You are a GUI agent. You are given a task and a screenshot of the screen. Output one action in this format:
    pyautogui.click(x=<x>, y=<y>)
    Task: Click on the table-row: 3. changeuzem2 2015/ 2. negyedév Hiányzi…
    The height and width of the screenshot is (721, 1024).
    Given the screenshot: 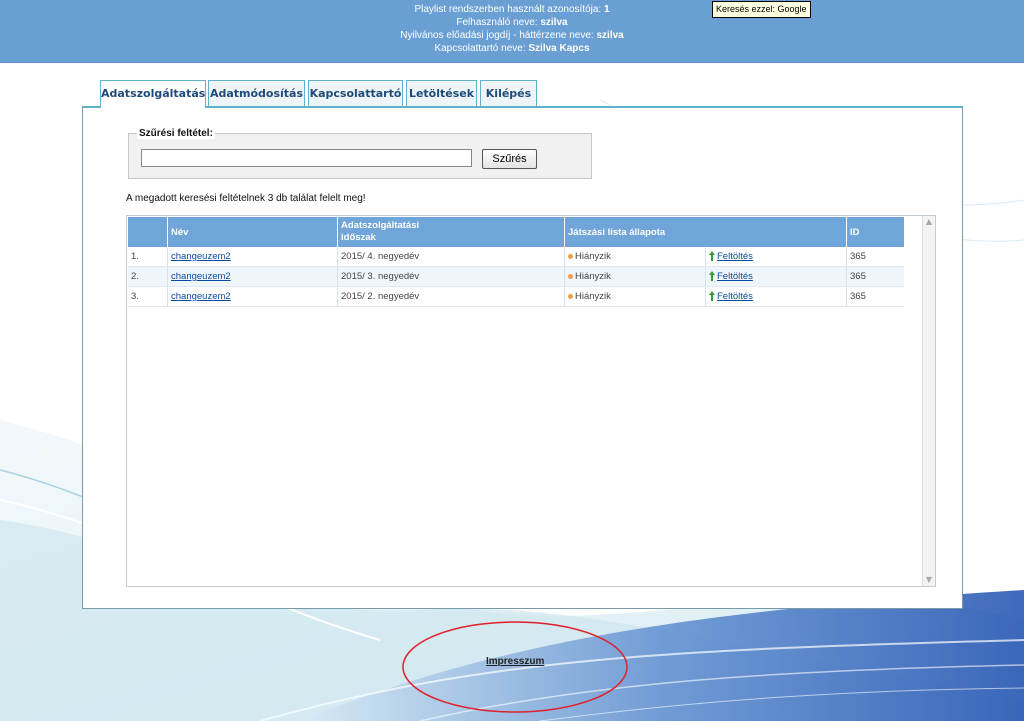 What is the action you would take?
    pyautogui.click(x=516, y=296)
    